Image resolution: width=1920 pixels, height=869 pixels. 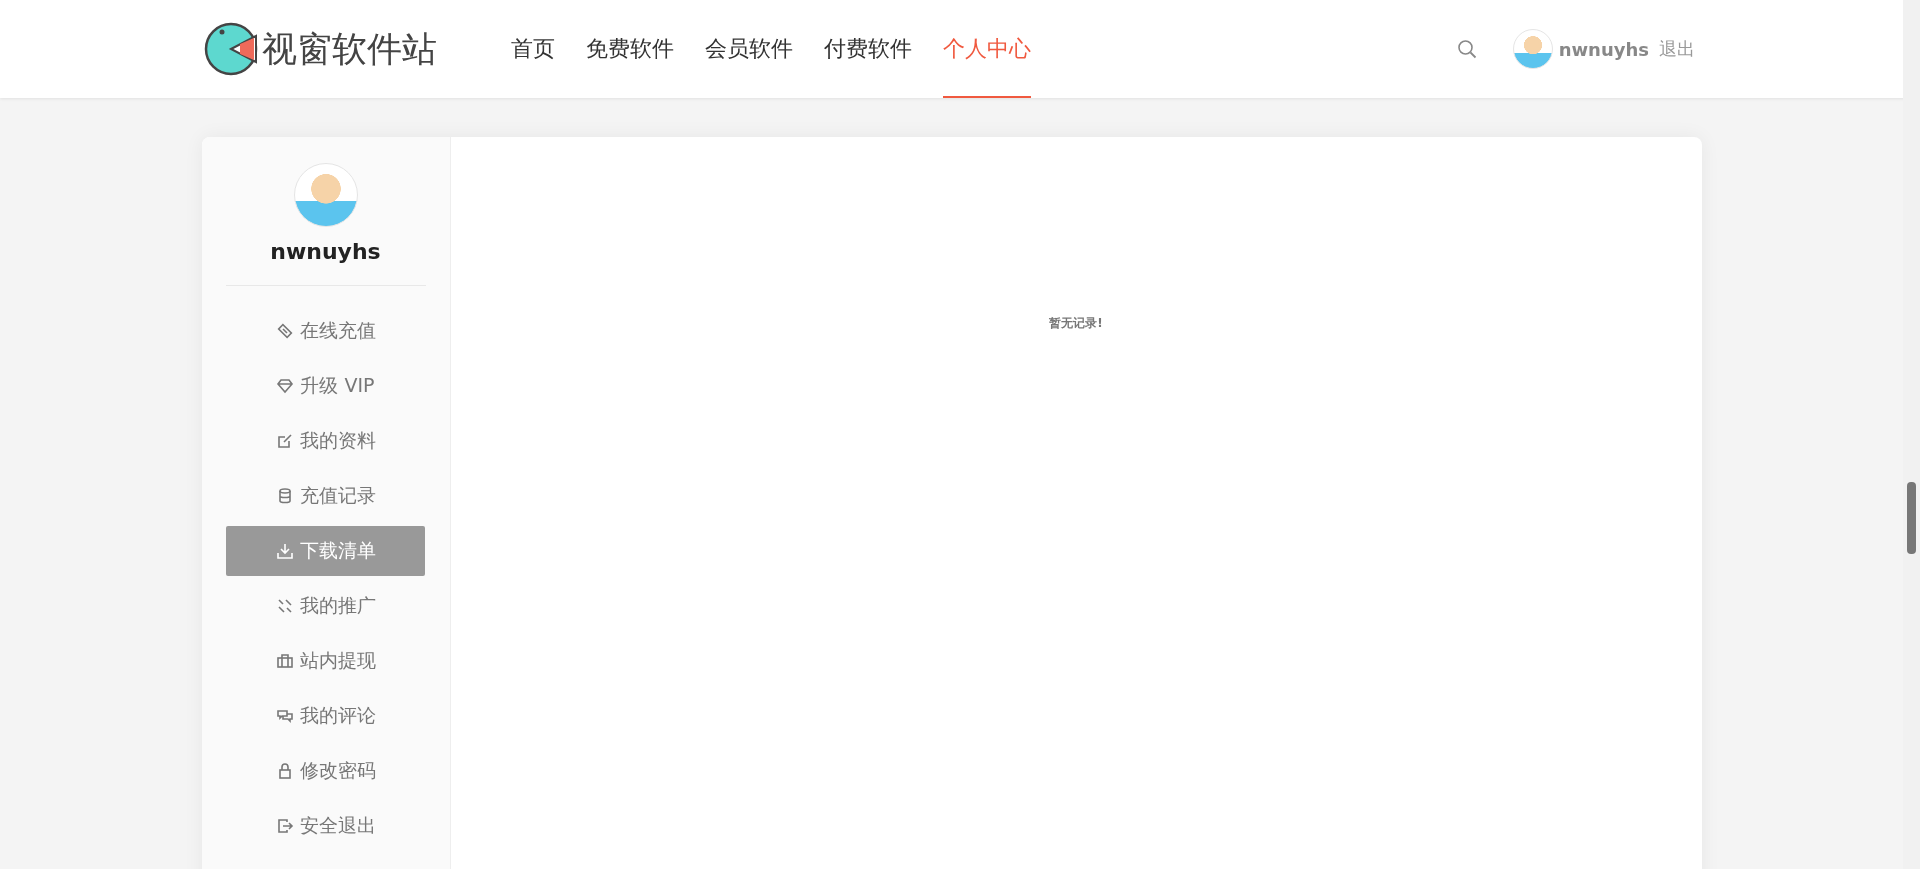 What do you see at coordinates (349, 49) in the screenshot?
I see `logo-text: 视窗软件站` at bounding box center [349, 49].